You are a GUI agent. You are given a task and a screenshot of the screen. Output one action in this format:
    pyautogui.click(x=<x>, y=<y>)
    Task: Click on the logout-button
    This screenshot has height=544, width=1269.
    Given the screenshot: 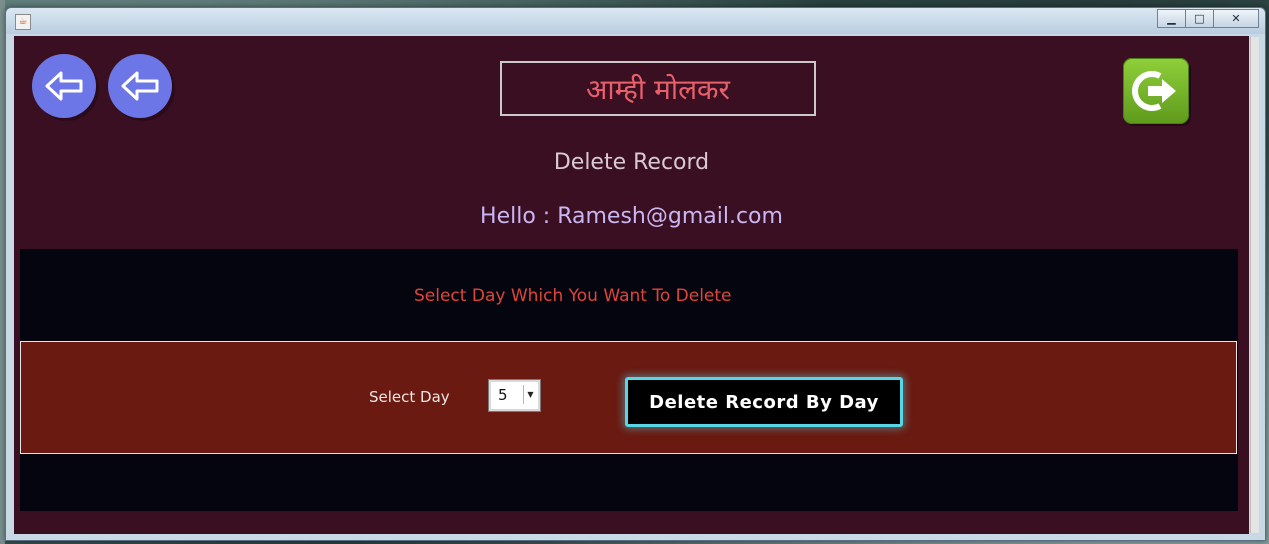 What is the action you would take?
    pyautogui.click(x=1156, y=91)
    